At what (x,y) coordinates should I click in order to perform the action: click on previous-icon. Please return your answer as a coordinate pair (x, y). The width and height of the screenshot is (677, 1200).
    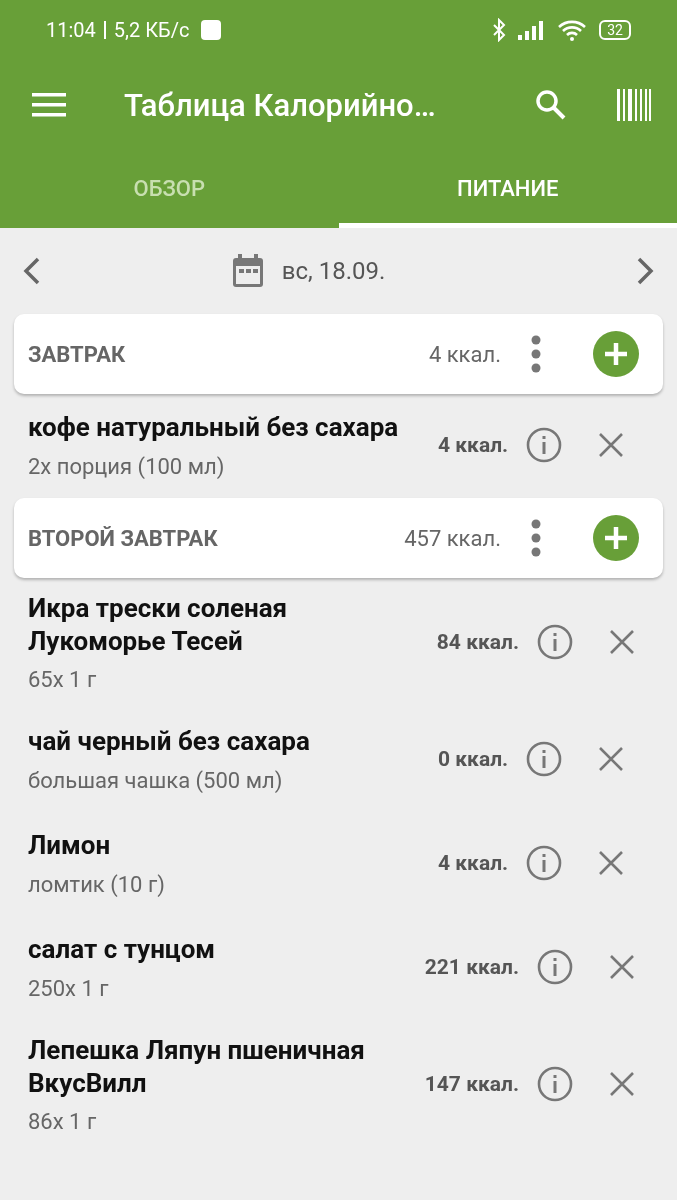
    Looking at the image, I should click on (32, 271).